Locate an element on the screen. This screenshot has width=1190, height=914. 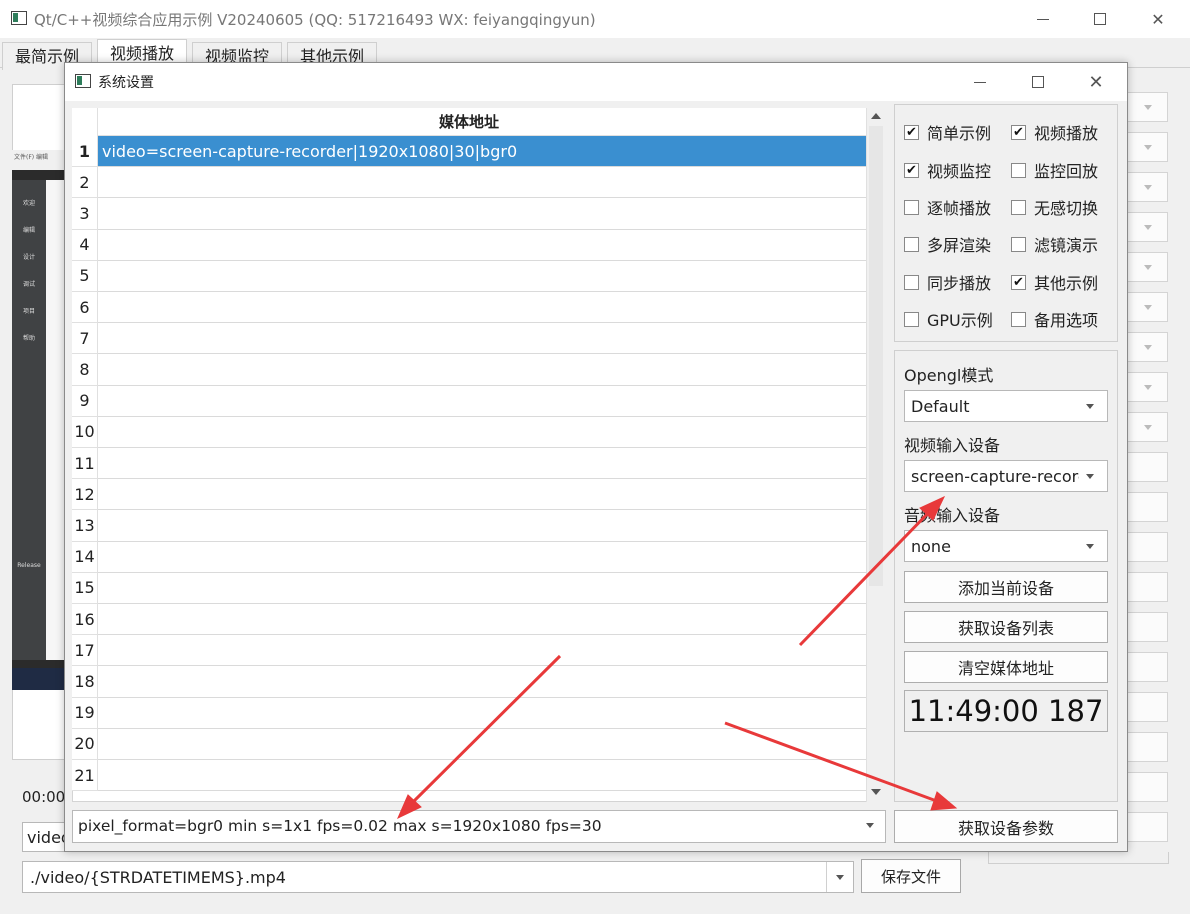
row-number: 9 is located at coordinates (85, 401).